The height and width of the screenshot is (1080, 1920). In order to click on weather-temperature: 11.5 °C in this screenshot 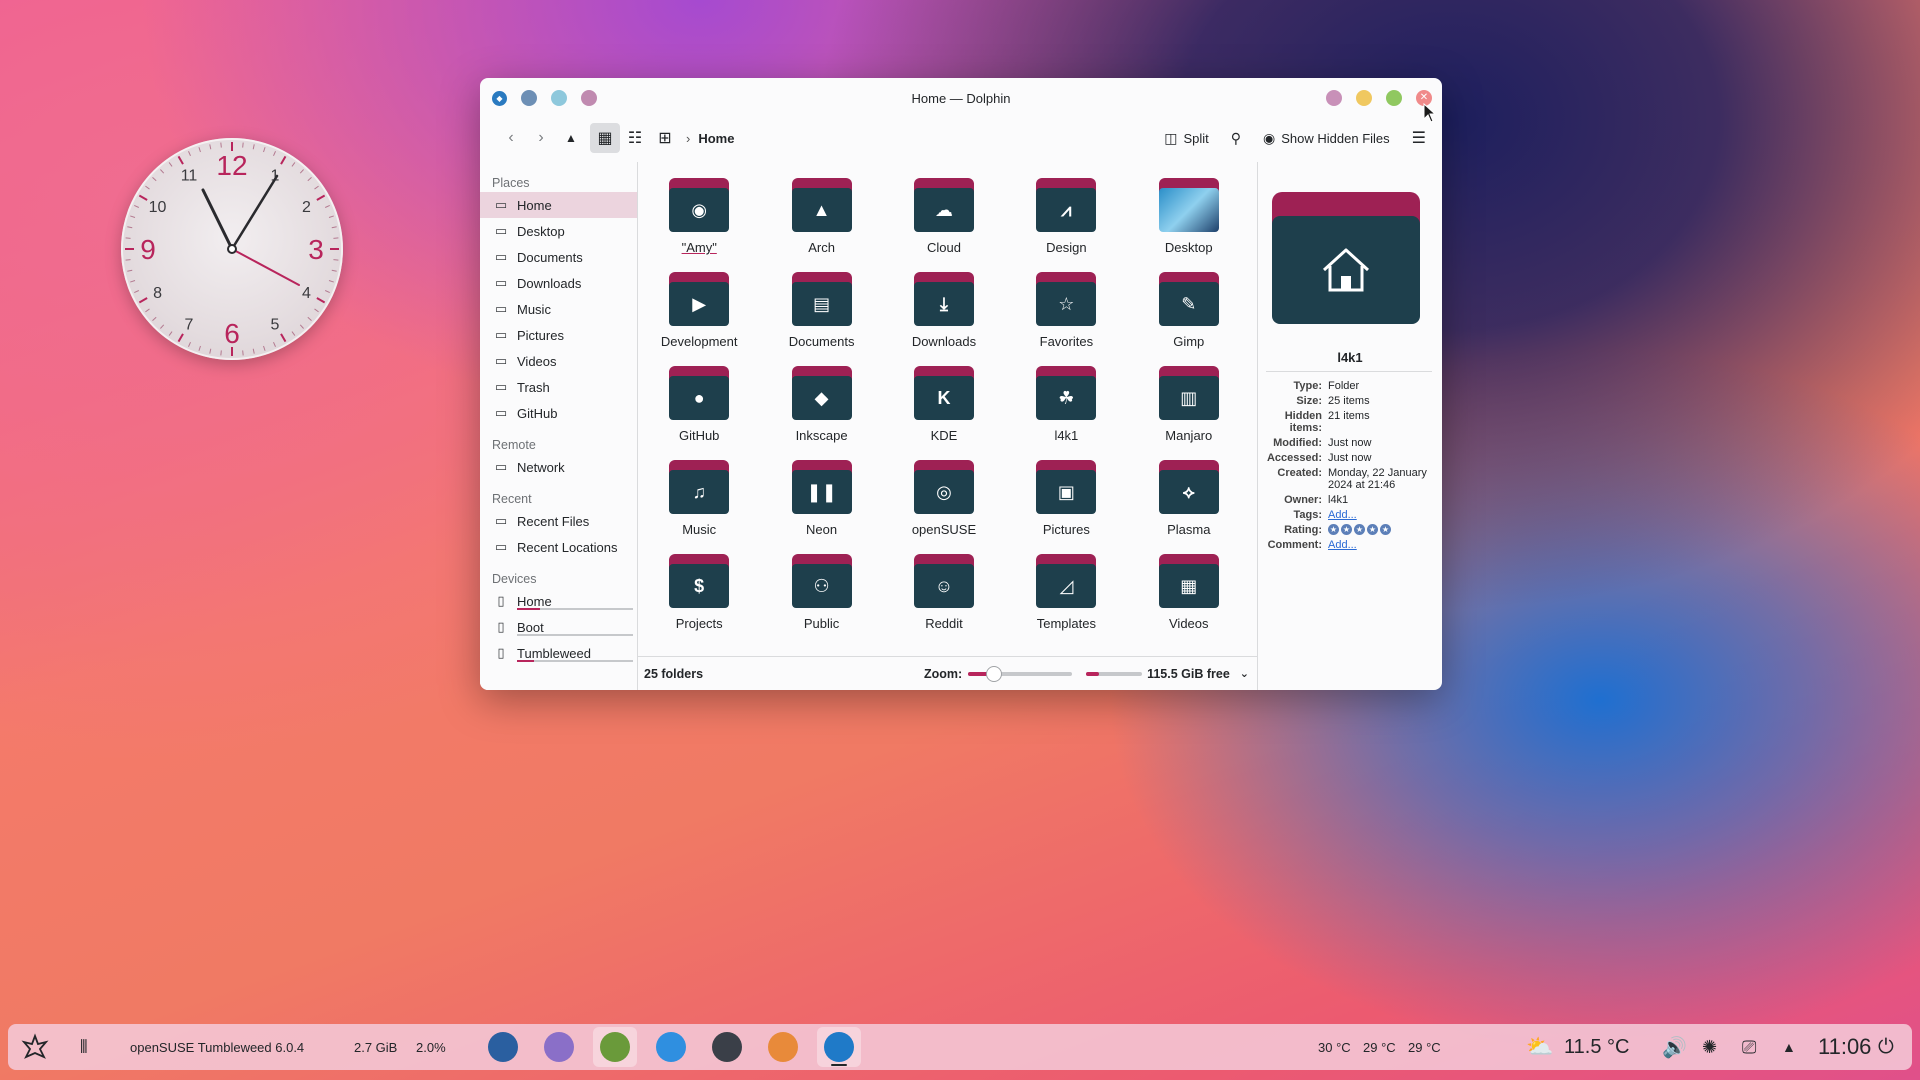, I will do `click(1596, 1047)`.